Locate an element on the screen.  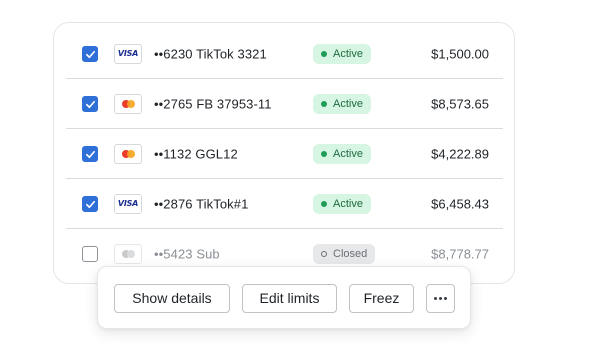
freeze-button: Freez is located at coordinates (381, 298).